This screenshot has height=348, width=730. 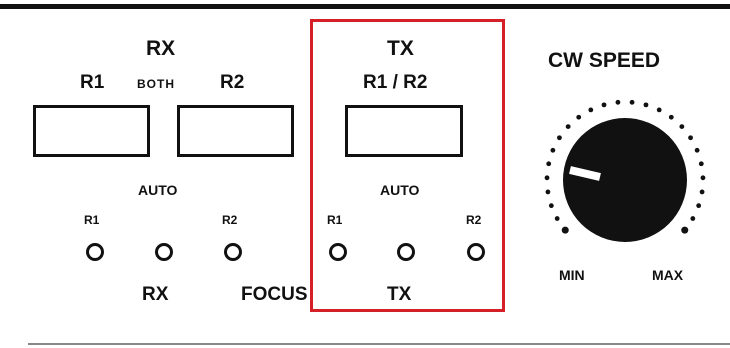 I want to click on bottom-tx-label: TX, so click(x=399, y=294).